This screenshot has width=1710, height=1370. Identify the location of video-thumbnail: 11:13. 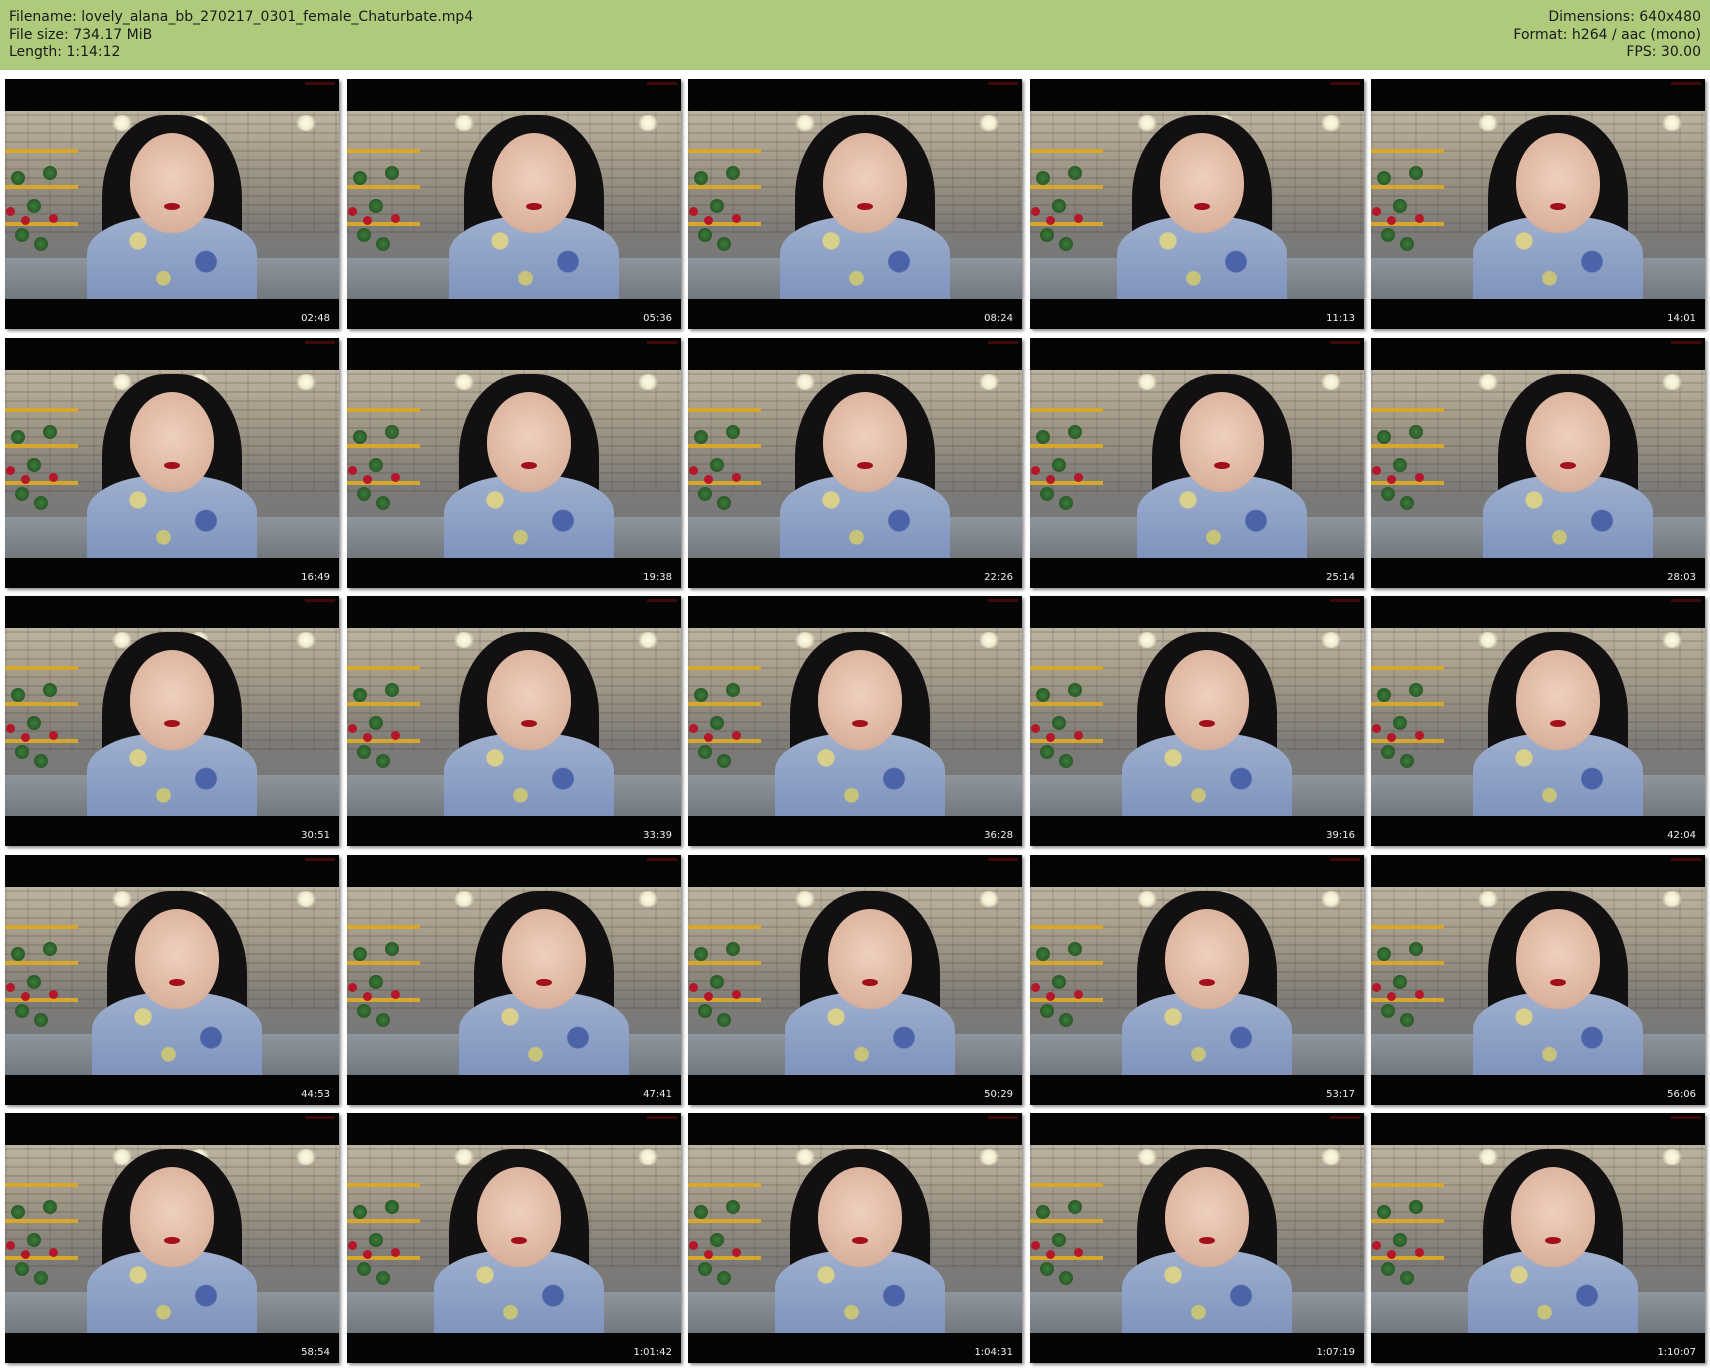
(1197, 204).